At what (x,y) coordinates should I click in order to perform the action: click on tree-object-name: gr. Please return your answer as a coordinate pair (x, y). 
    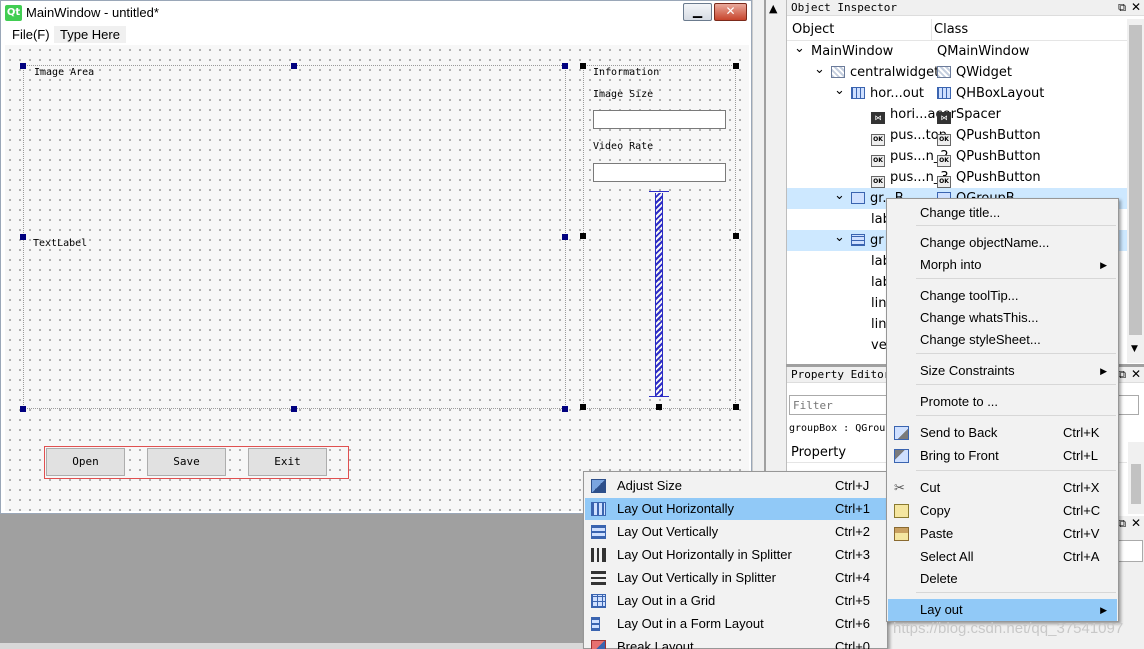
    Looking at the image, I should click on (877, 240).